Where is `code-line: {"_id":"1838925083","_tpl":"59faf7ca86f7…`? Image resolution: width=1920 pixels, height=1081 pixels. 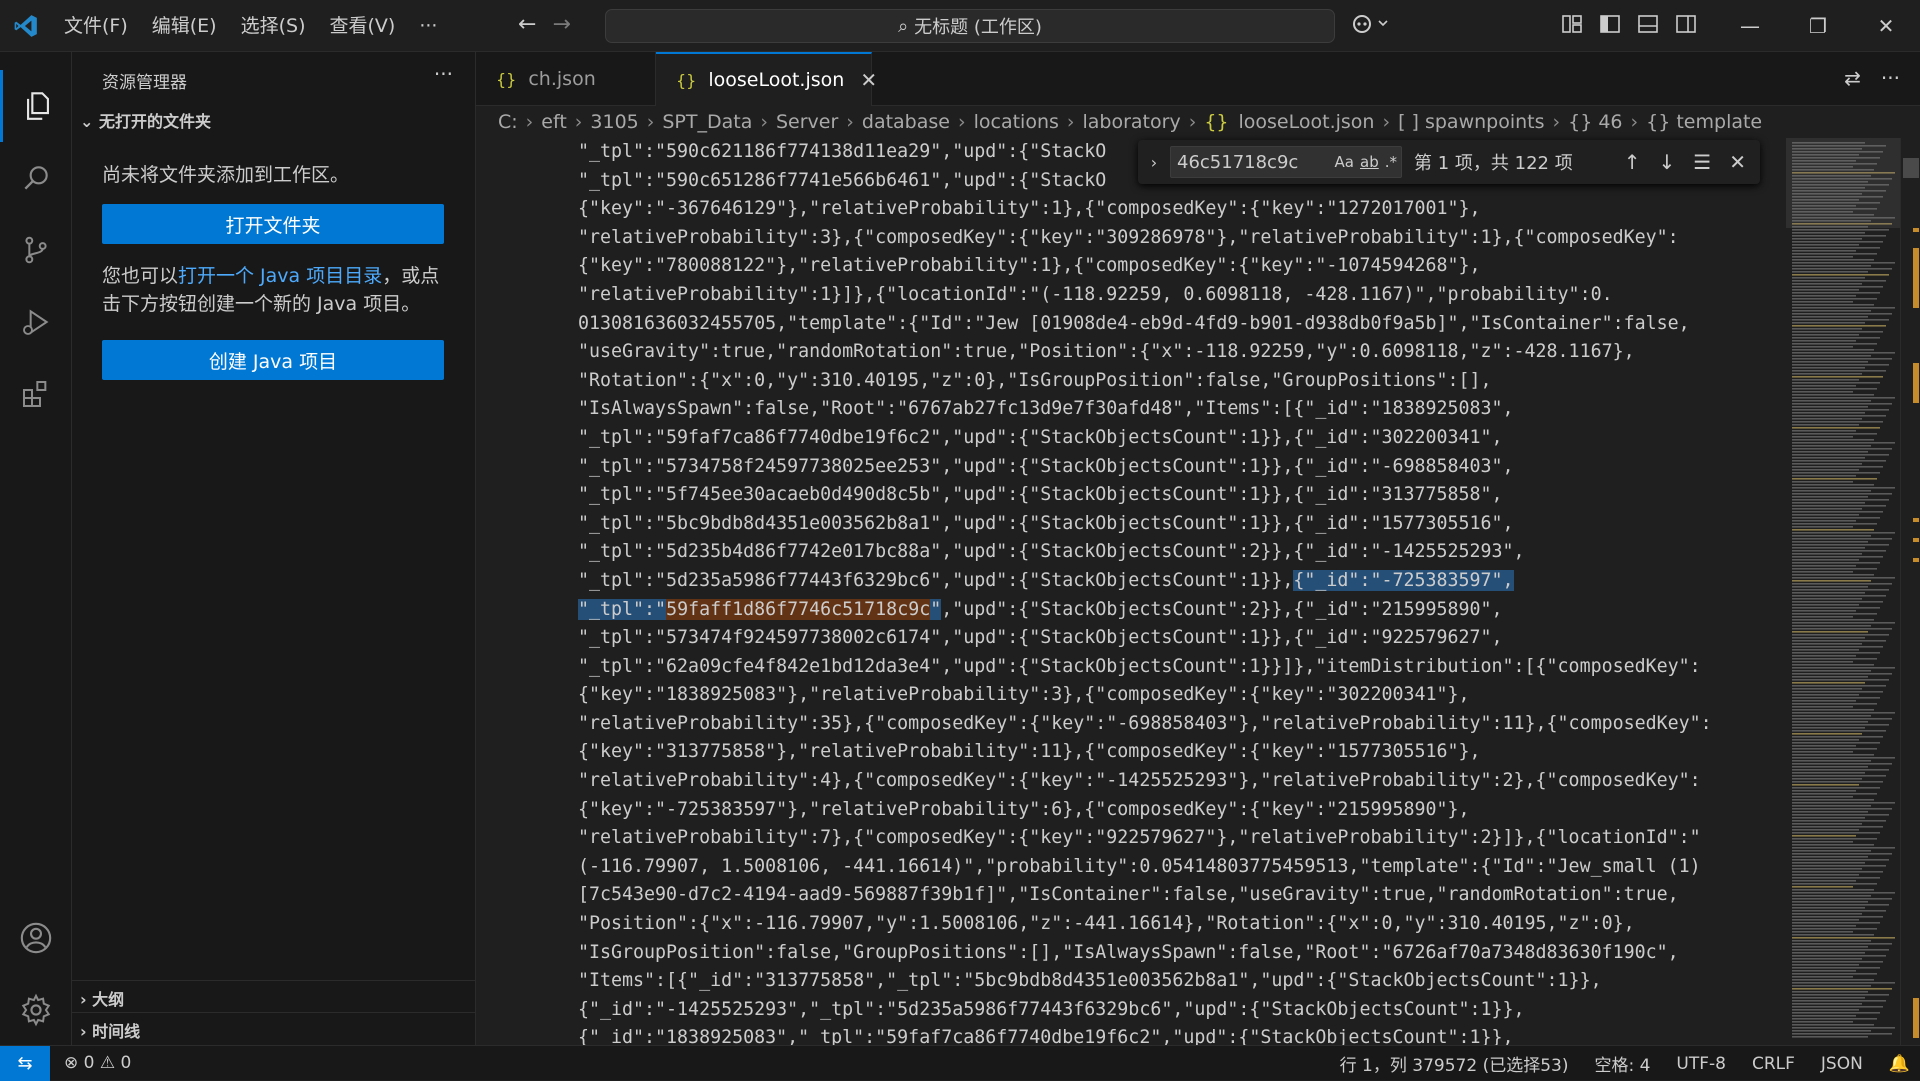
code-line: {"_id":"1838925083","_tpl":"59faf7ca86f7… is located at coordinates (1145, 1034).